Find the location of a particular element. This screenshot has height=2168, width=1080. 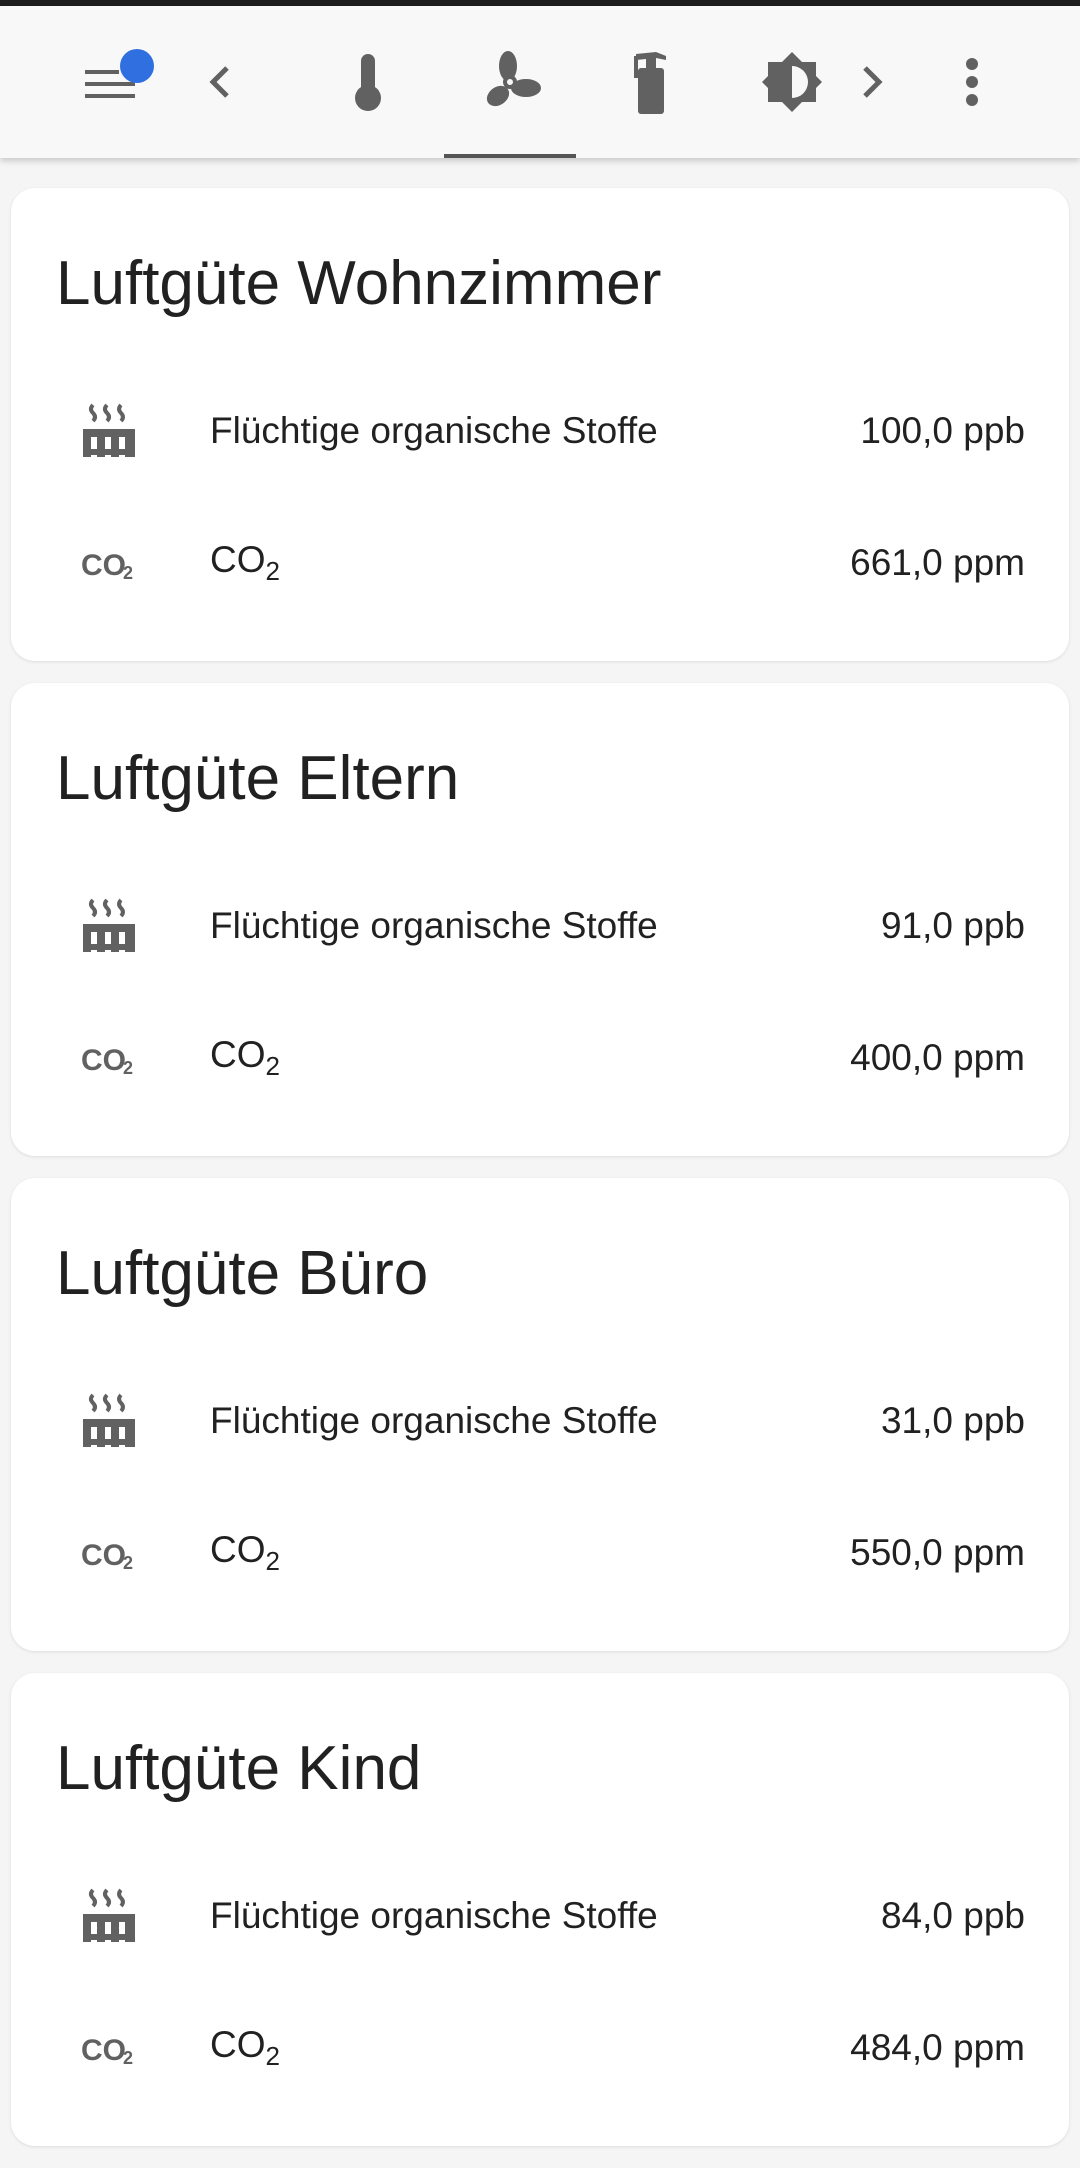

more-options-button is located at coordinates (972, 82).